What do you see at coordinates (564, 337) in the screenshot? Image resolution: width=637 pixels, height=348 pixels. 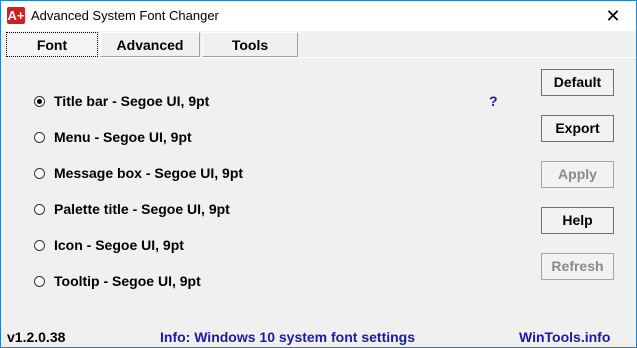 I see `wintools-link: WinTools.info` at bounding box center [564, 337].